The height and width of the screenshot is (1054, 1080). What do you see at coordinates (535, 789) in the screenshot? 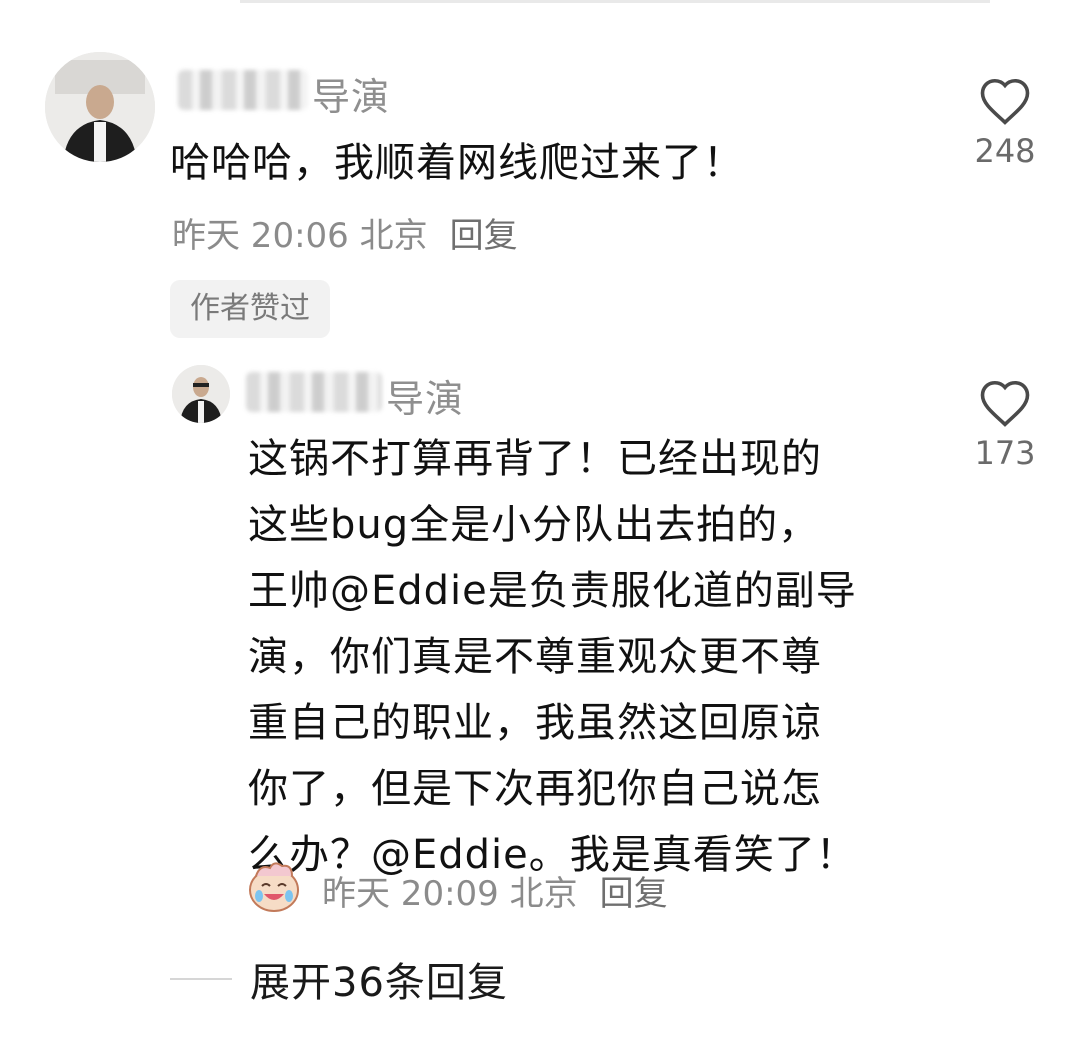
I see `comment-line: 你了，但是下次再犯你自己说怎` at bounding box center [535, 789].